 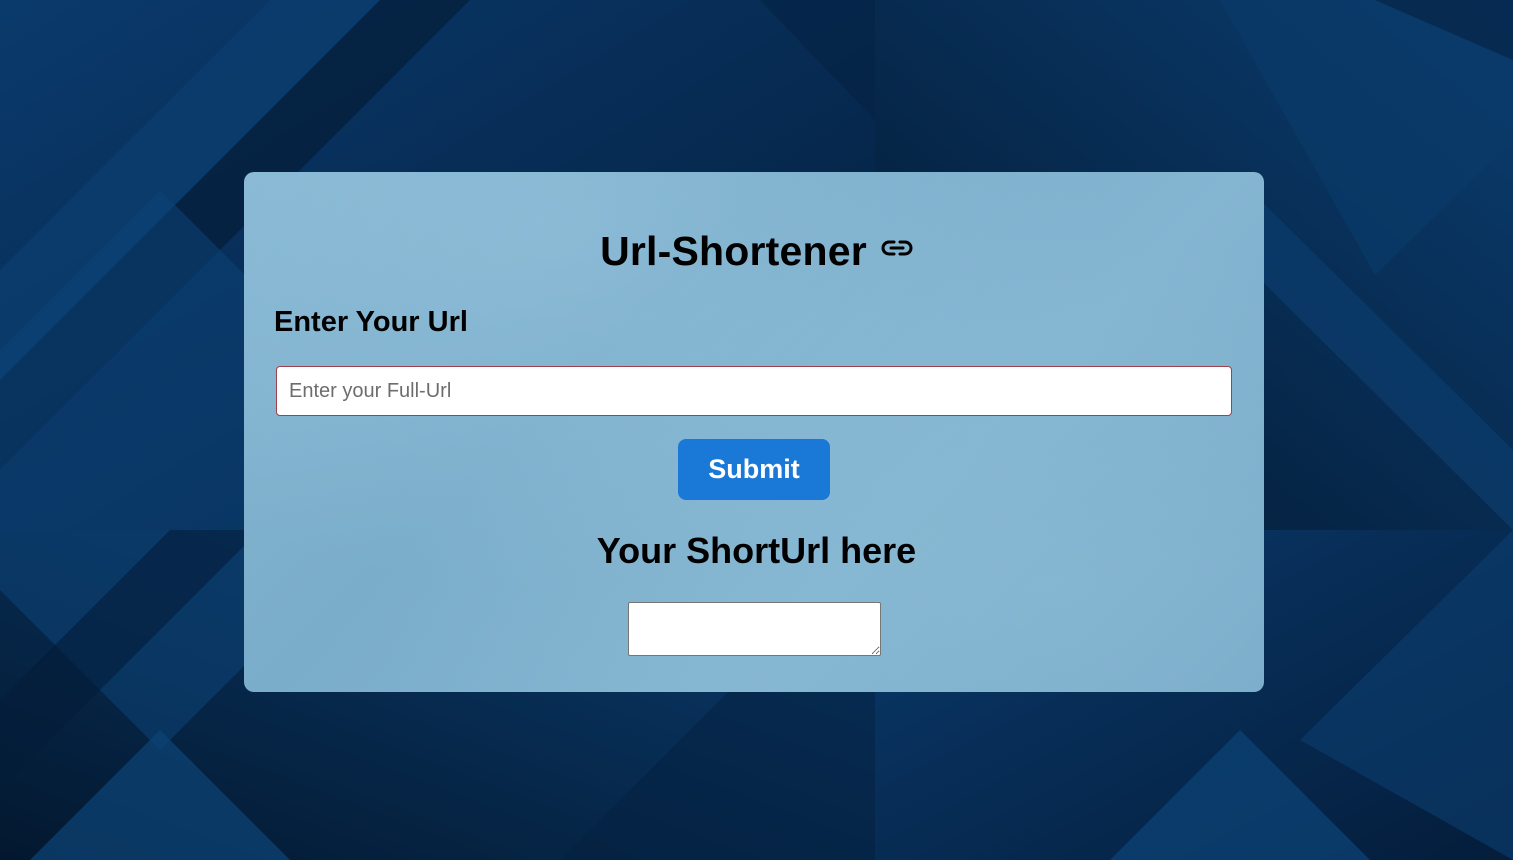 I want to click on short-url-output, so click(x=754, y=629).